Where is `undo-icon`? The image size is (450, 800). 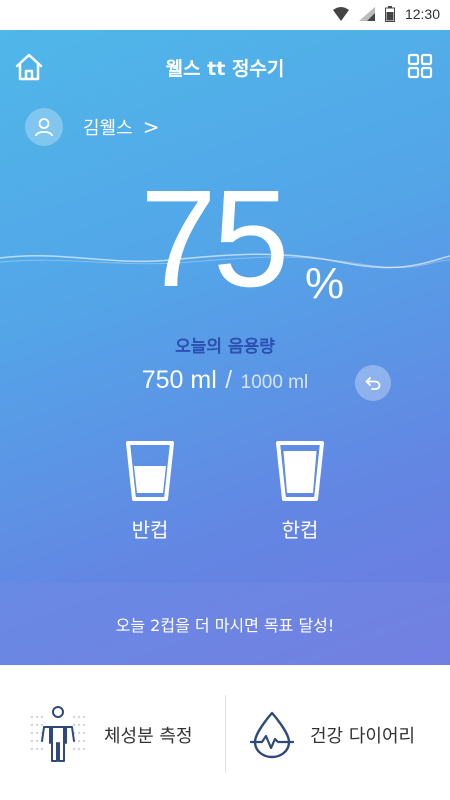 undo-icon is located at coordinates (373, 383).